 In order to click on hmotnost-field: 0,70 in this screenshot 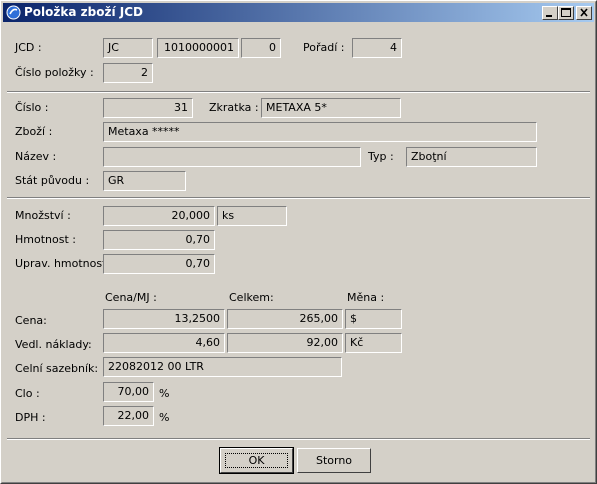, I will do `click(159, 240)`.